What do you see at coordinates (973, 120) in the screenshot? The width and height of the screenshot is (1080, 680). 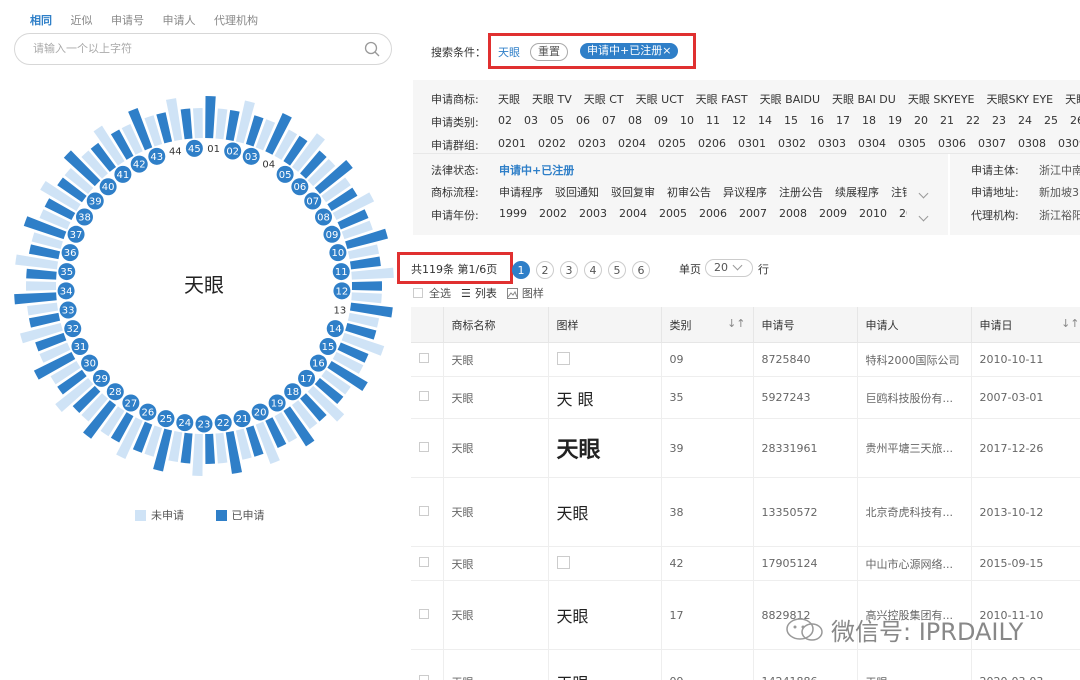 I see `filter-class-option: 22` at bounding box center [973, 120].